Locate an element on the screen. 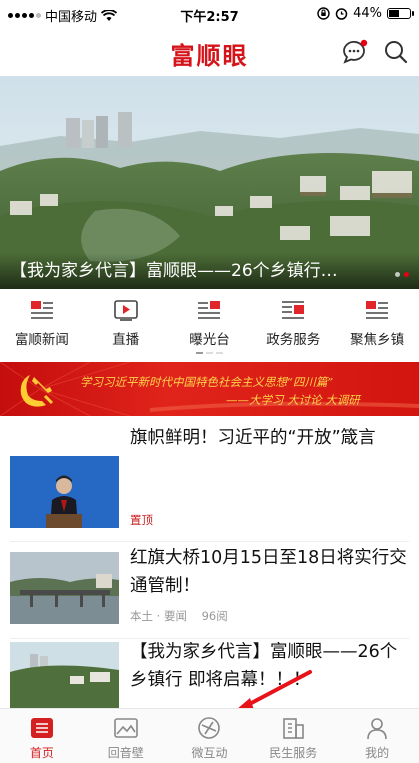 Image resolution: width=419 pixels, height=763 pixels. category-nav: 富顺新闻 直播 曝光台 政务服务 聚焦乡镇 is located at coordinates (209, 322).